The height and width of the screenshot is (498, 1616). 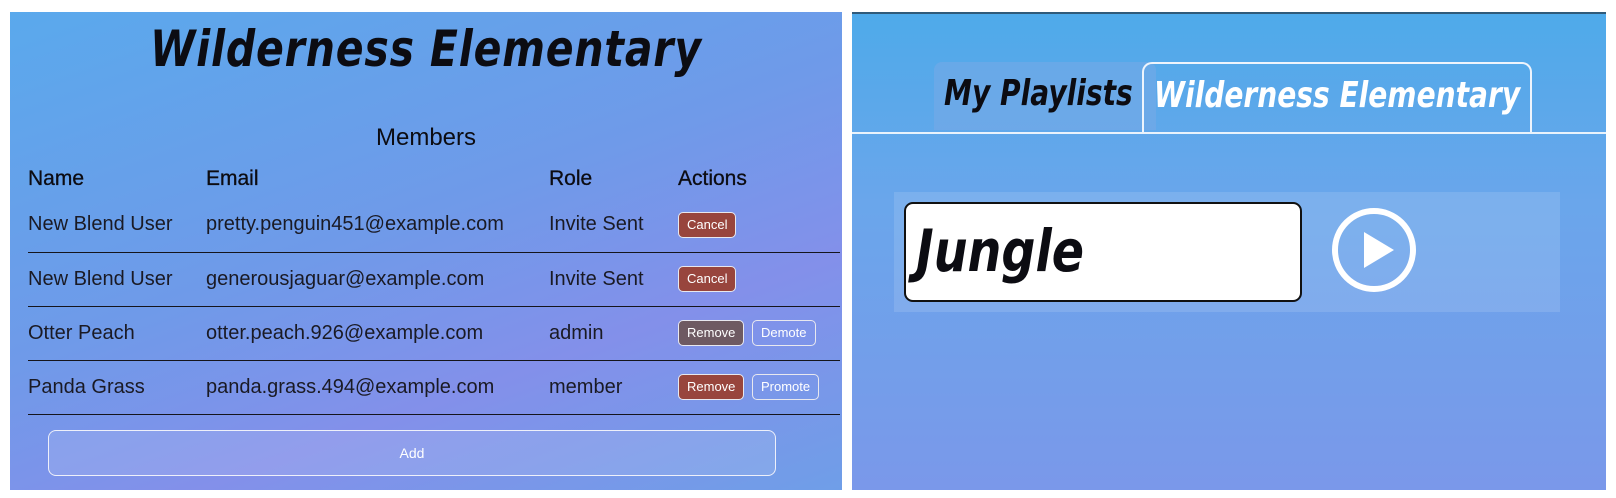 I want to click on member-name: Panda Grass, so click(x=117, y=387).